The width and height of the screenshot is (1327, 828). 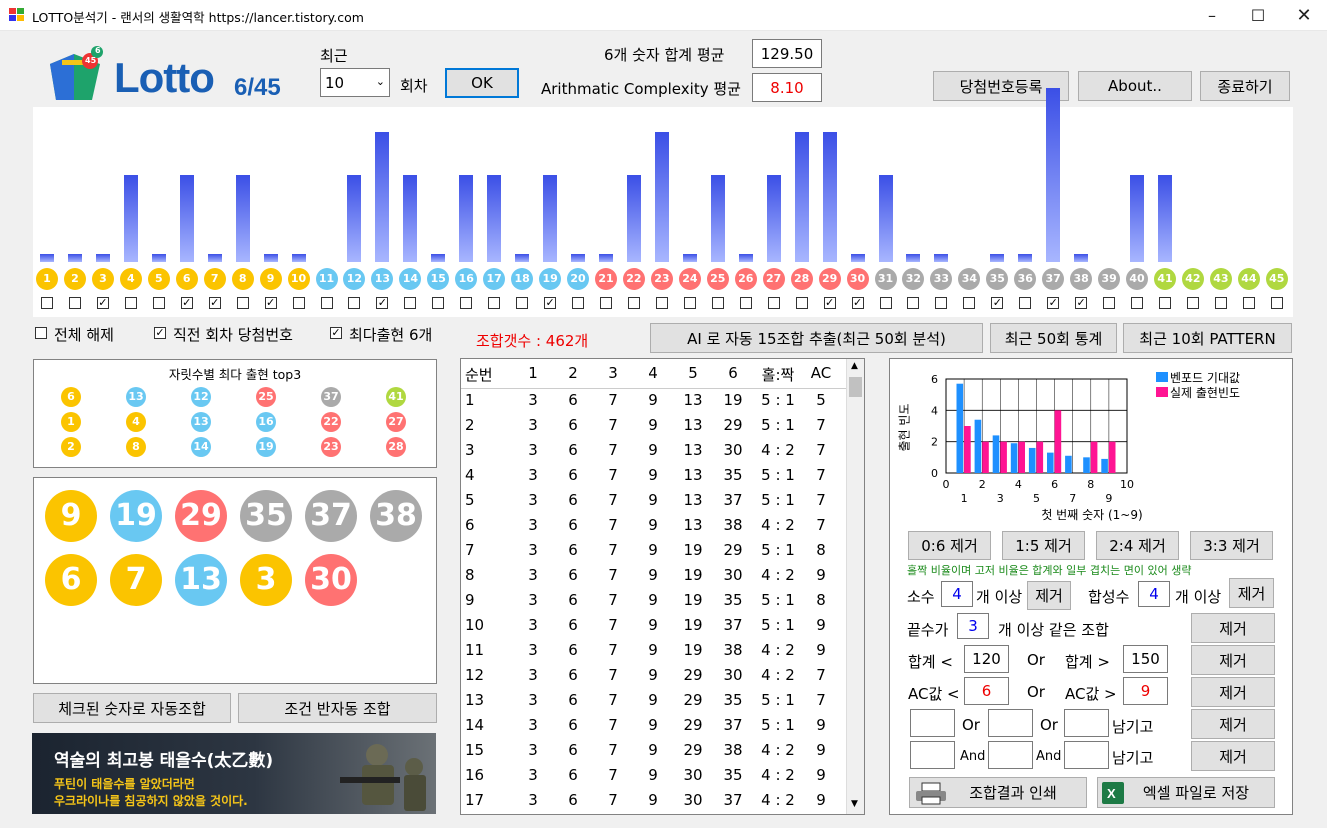 I want to click on table-row: 14 3 6 7 9 29 37 5 : 1 9, so click(x=653, y=725).